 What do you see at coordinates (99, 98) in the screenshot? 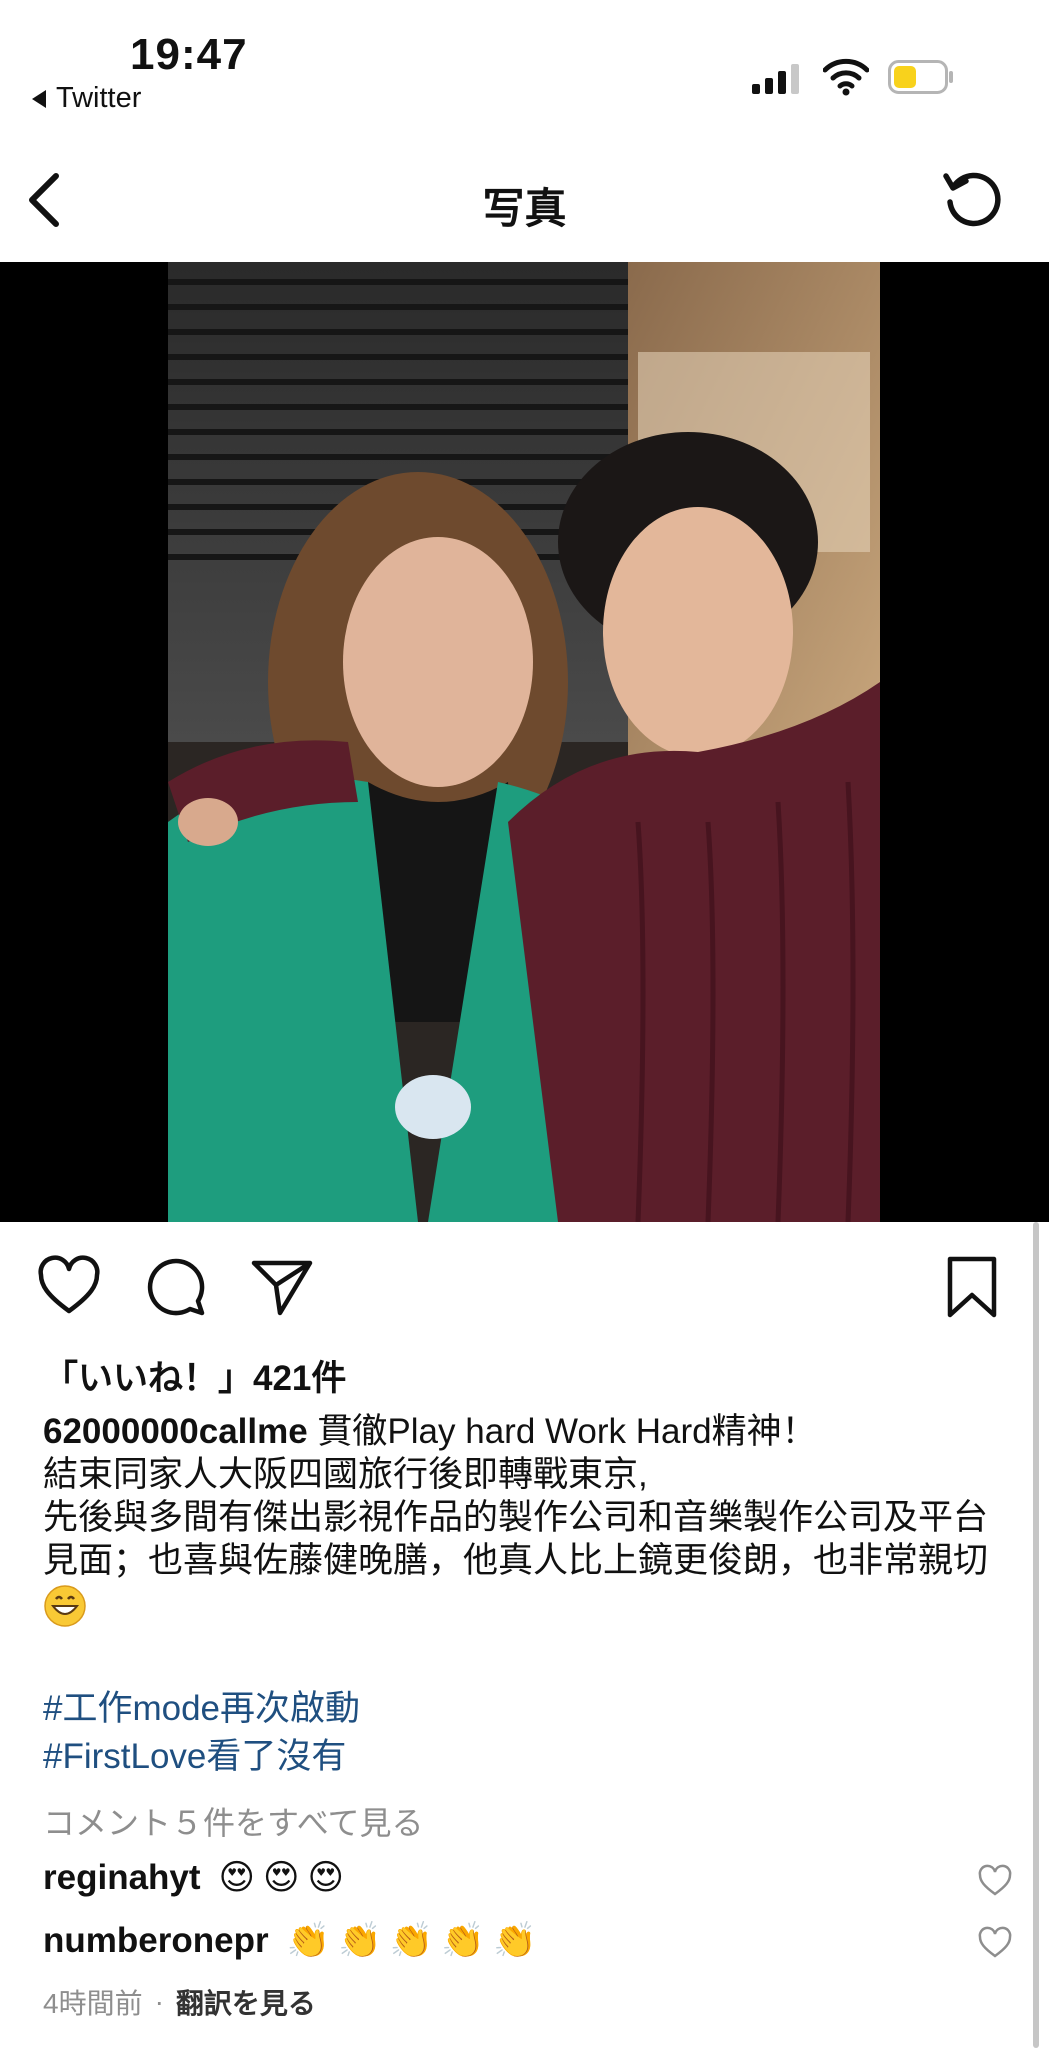
I see `back-app-label: Twitter` at bounding box center [99, 98].